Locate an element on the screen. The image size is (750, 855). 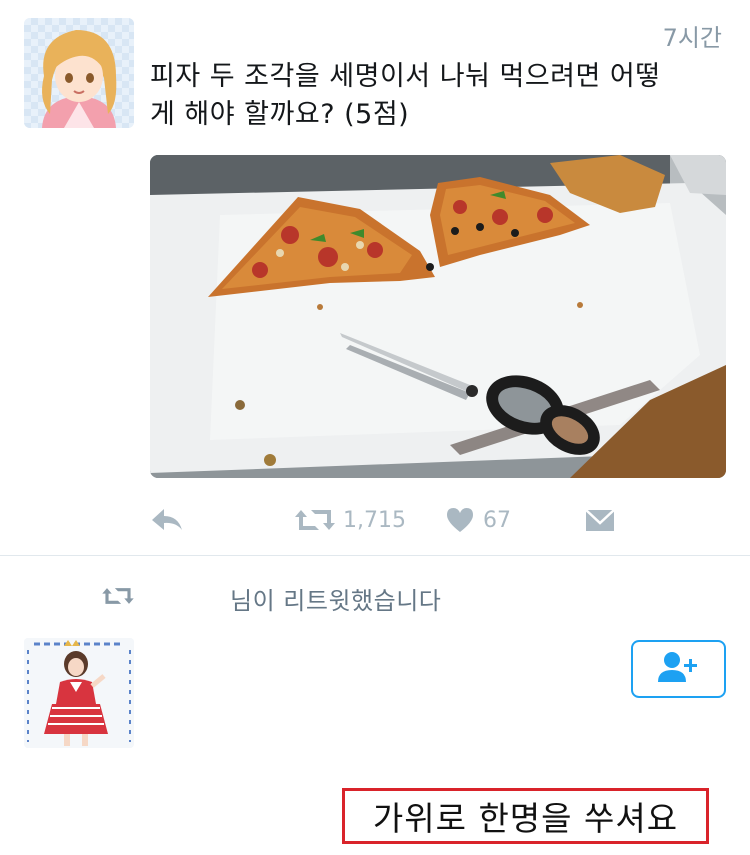
direct-message-button is located at coordinates (600, 520).